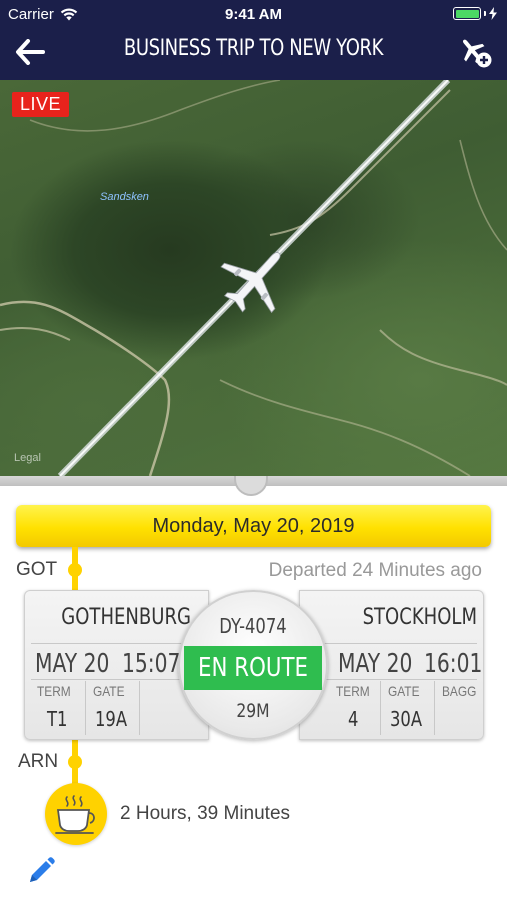 The image size is (507, 900). Describe the element at coordinates (124, 197) in the screenshot. I see `map-place-label: Sandsken` at that location.